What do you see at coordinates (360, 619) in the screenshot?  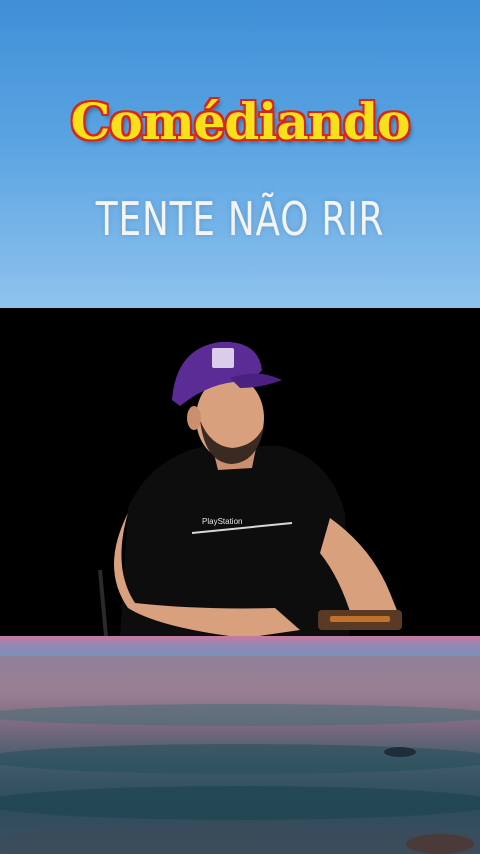 I see `device-light` at bounding box center [360, 619].